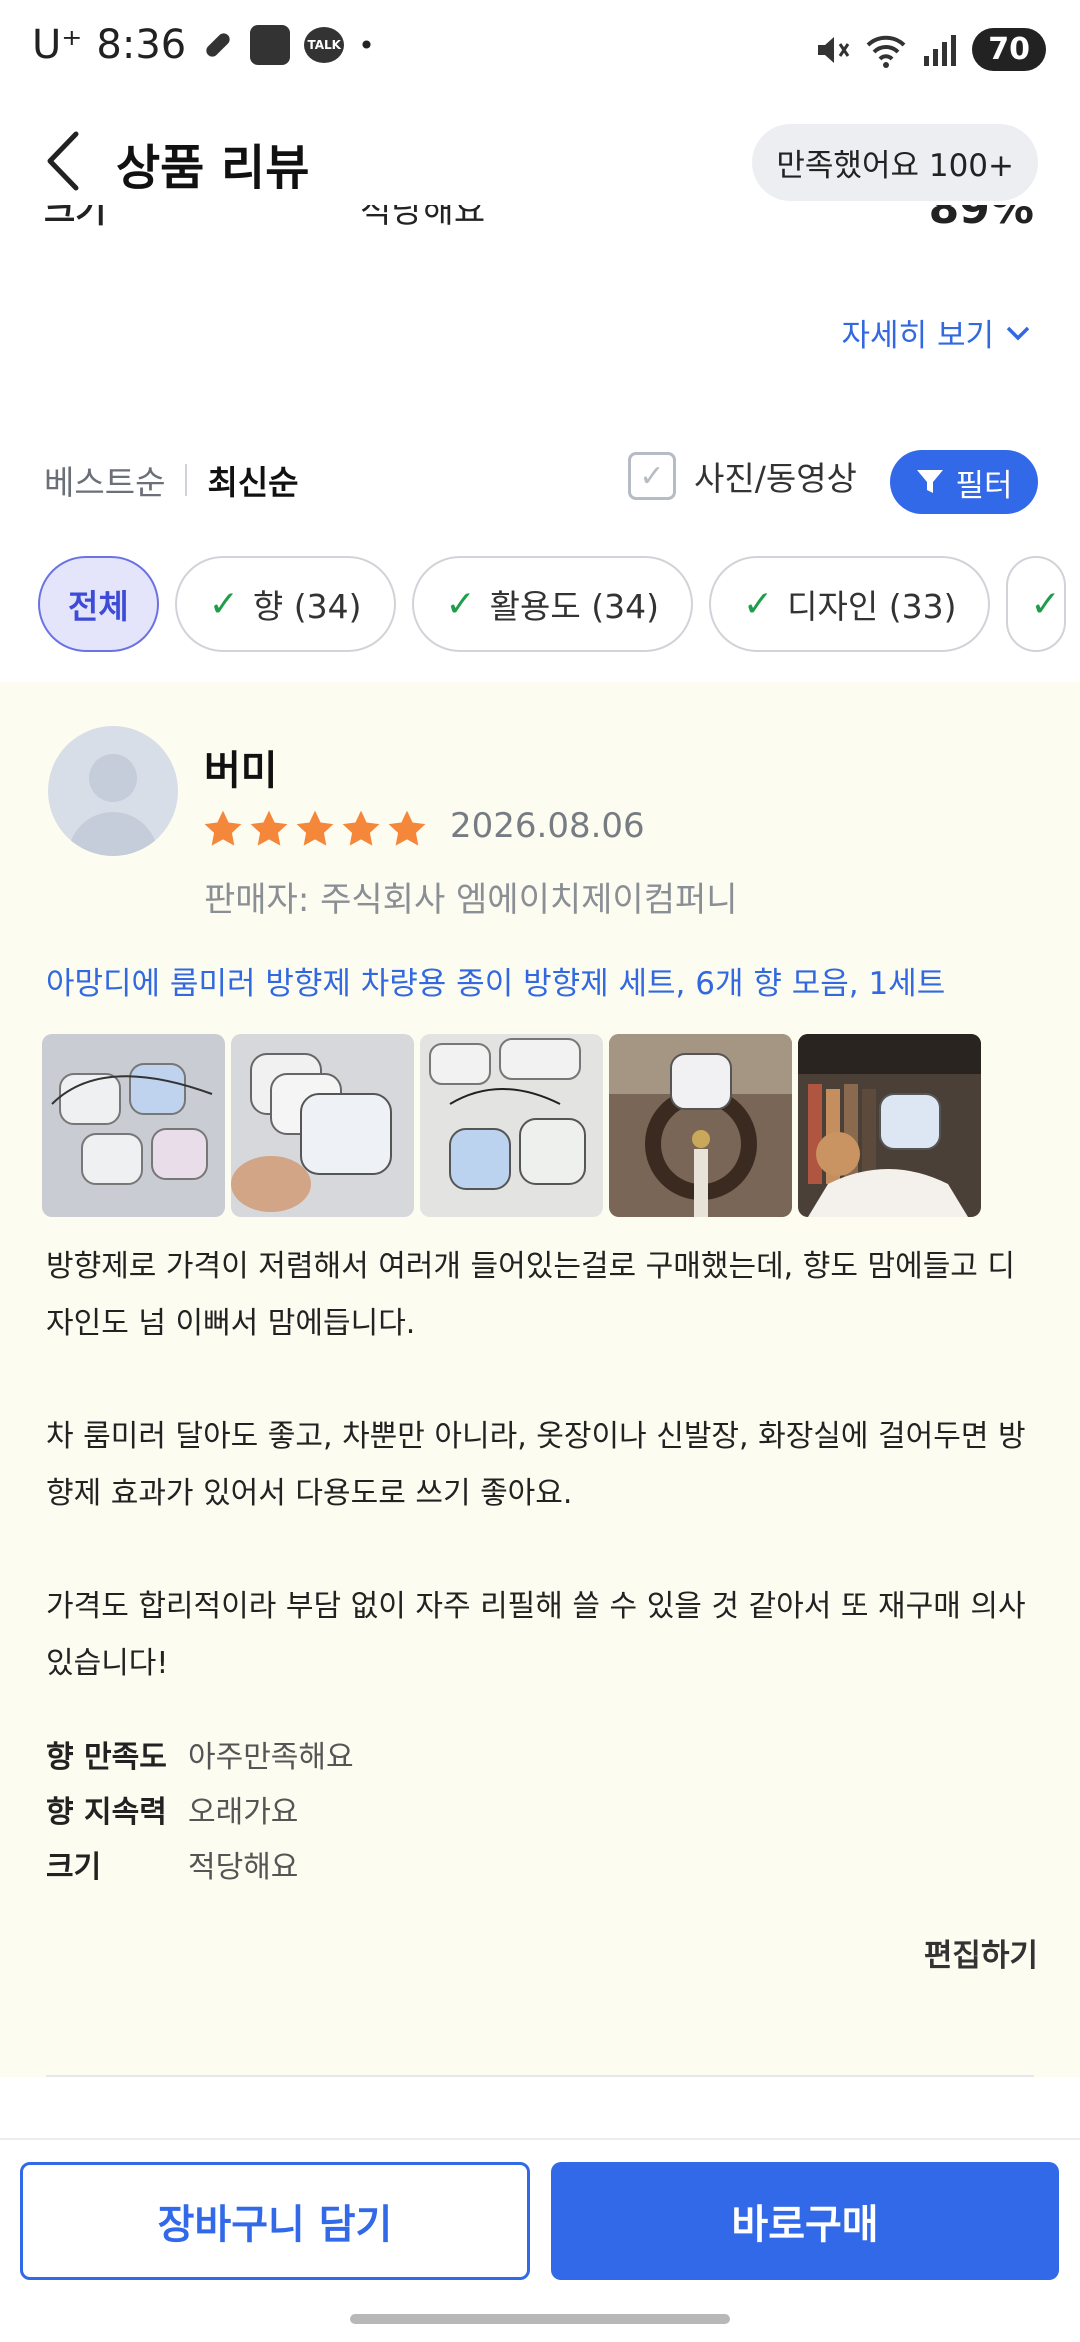 The width and height of the screenshot is (1080, 2342). I want to click on chip-label: 활용도 (34), so click(574, 606).